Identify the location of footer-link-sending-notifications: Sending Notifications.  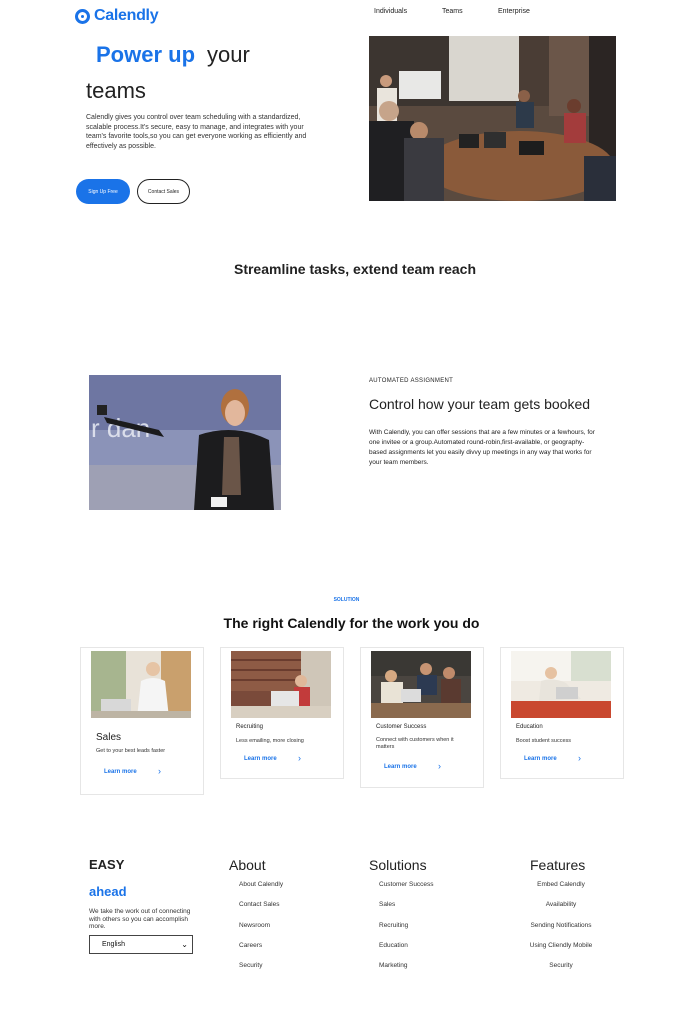
(561, 932).